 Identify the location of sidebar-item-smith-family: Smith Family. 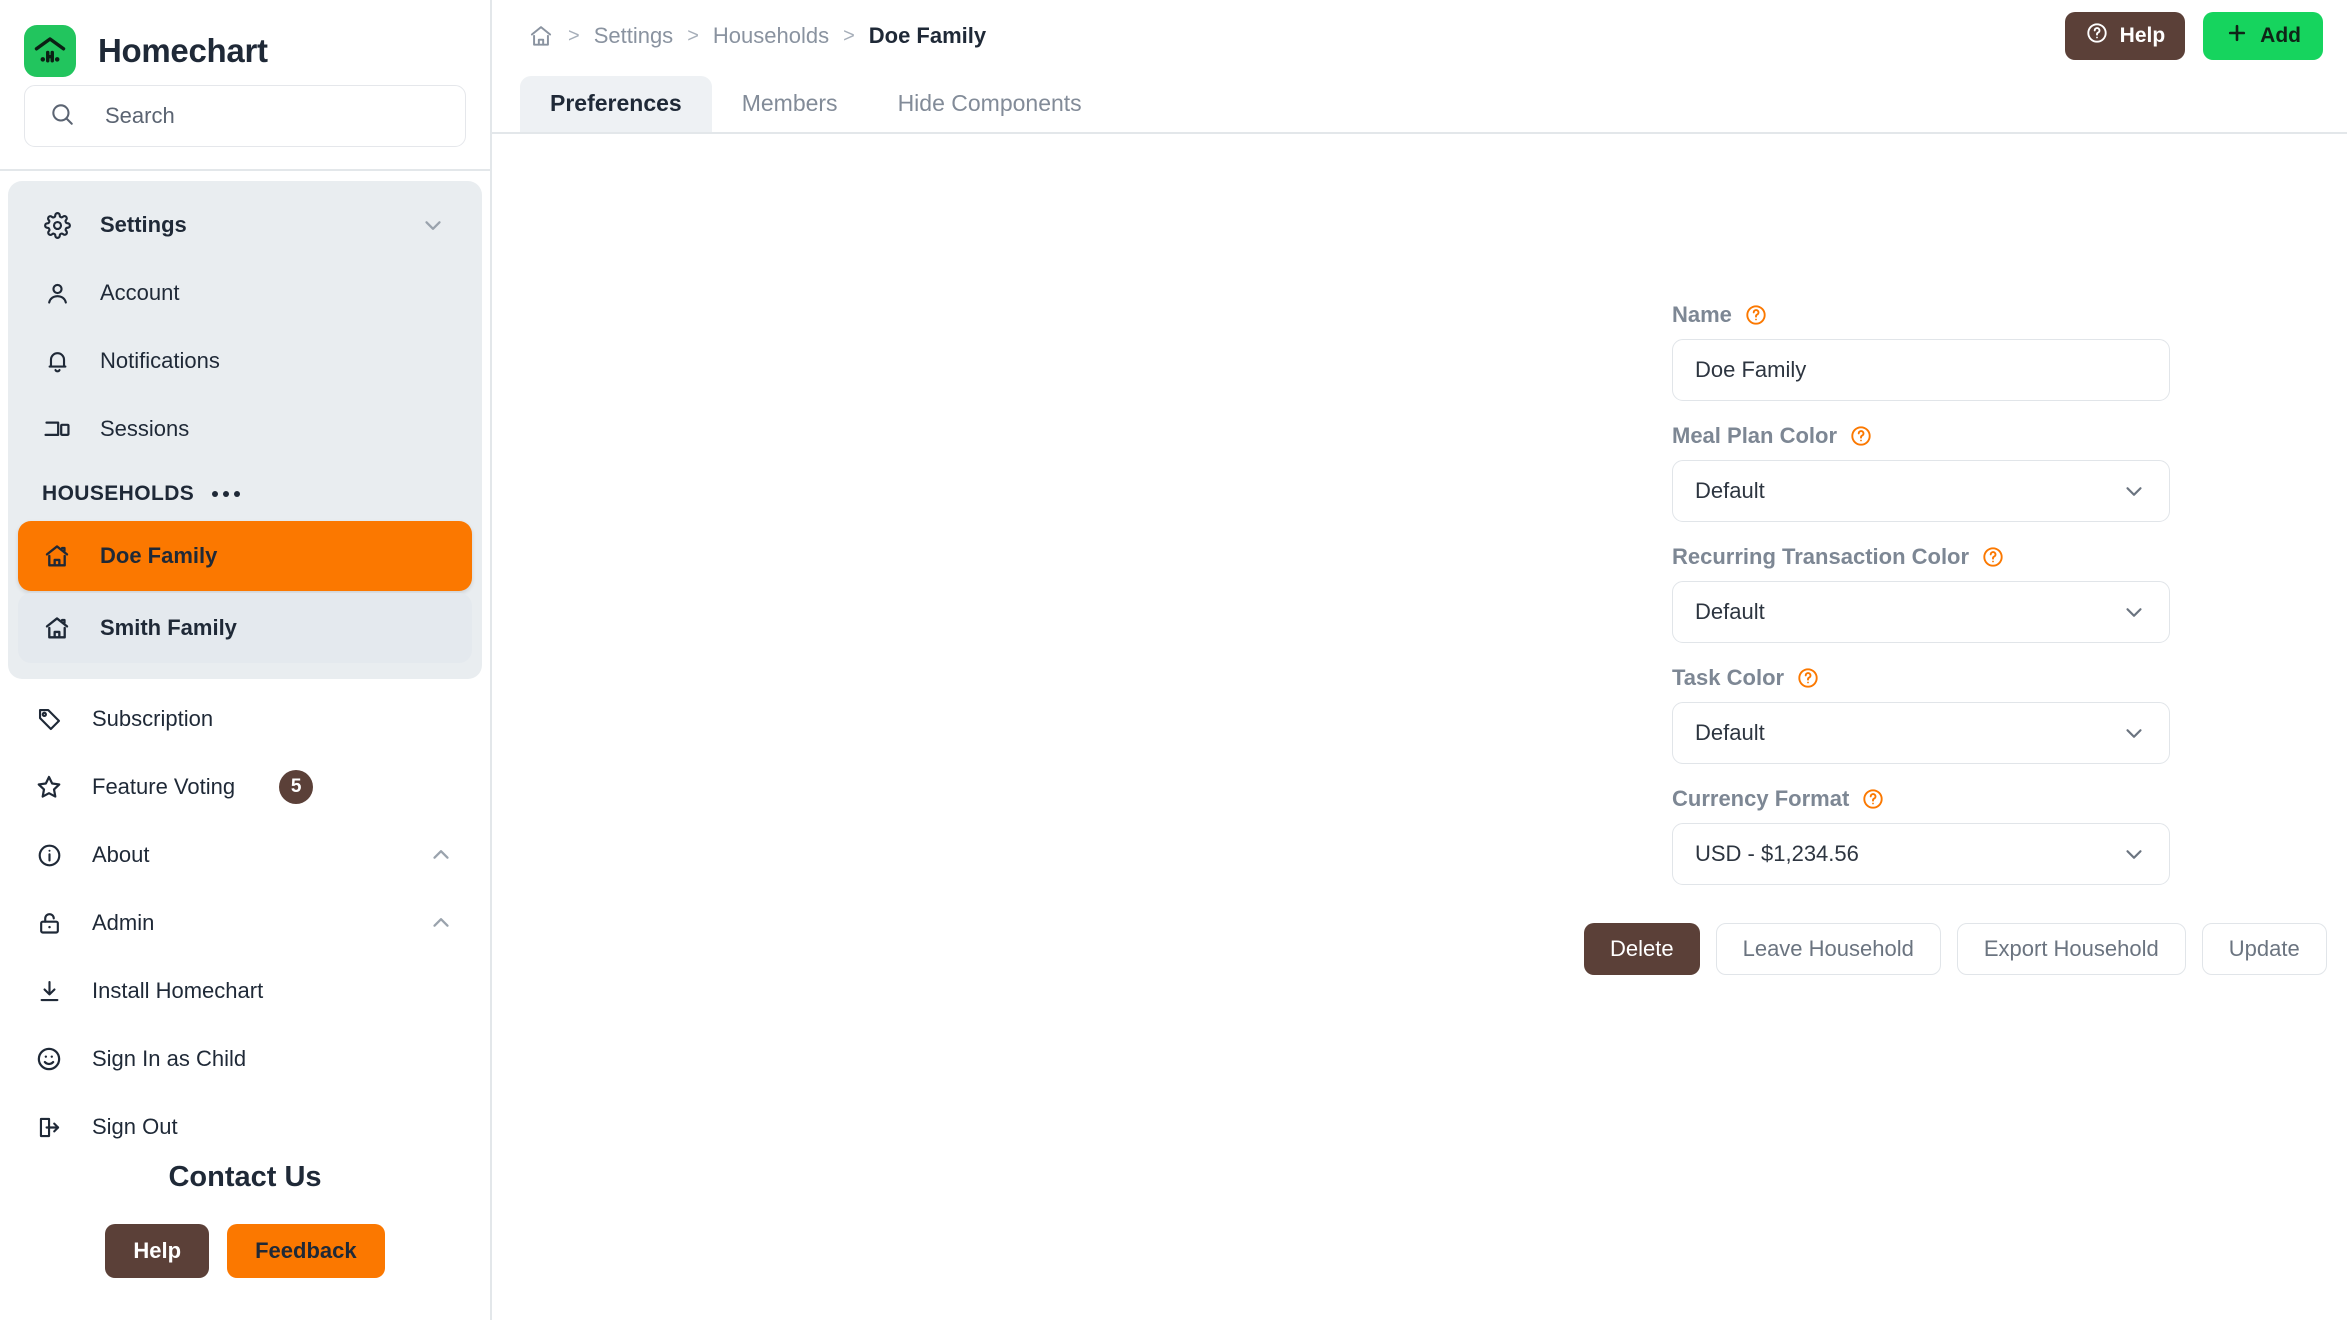
(245, 628).